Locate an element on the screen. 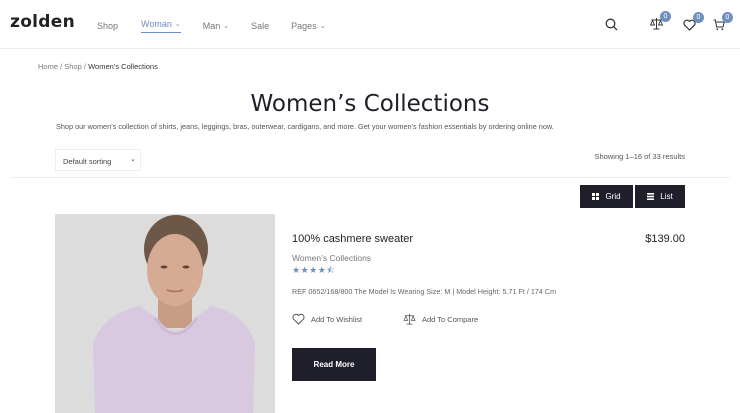  nav-item-label: Pages is located at coordinates (304, 26).